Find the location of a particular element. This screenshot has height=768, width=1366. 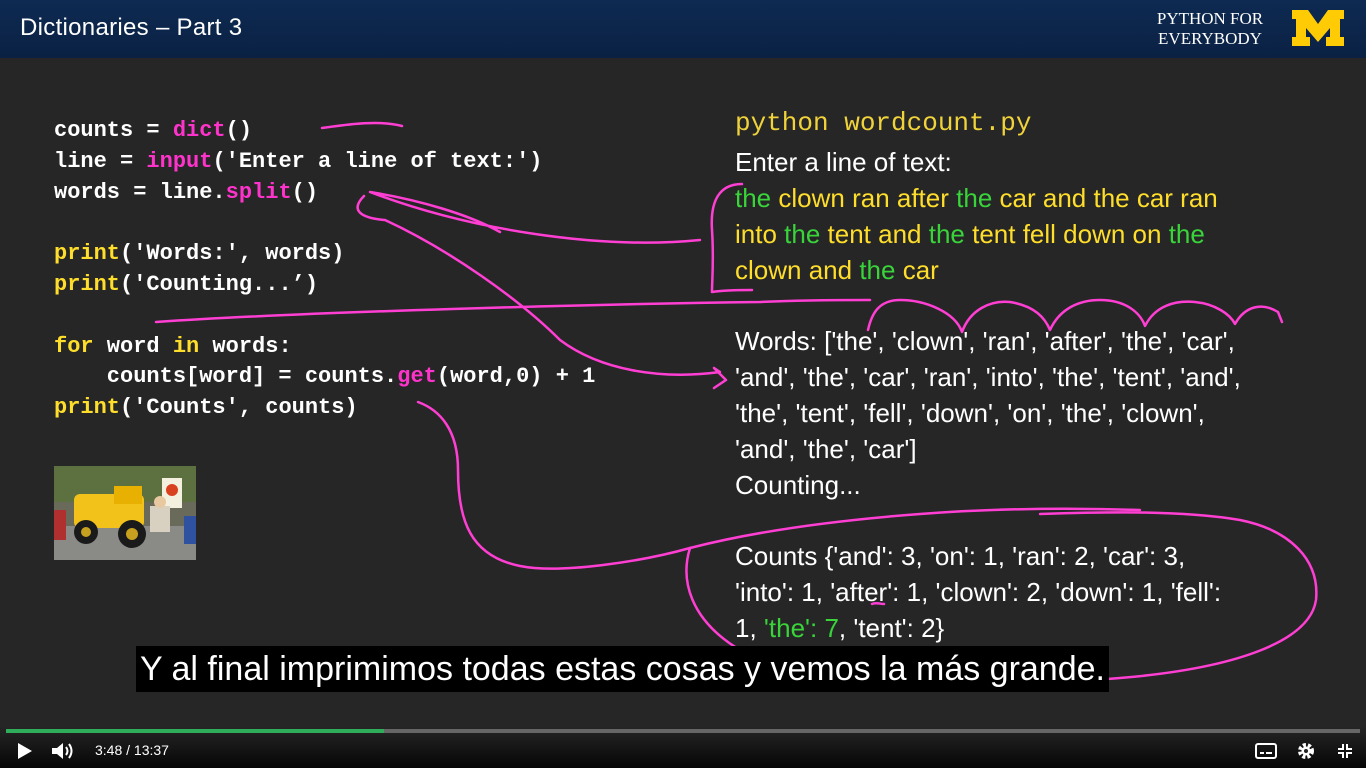

text-segment: 'the': 7 is located at coordinates (801, 628).